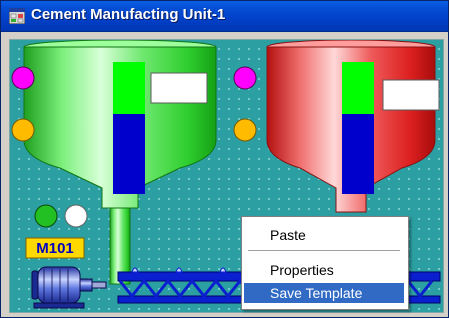 The height and width of the screenshot is (318, 449). Describe the element at coordinates (23, 78) in the screenshot. I see `indicator-lamp-magenta-left` at that location.